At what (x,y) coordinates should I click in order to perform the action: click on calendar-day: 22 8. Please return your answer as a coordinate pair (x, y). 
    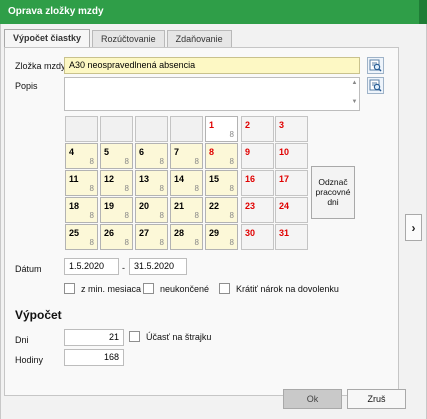
    Looking at the image, I should click on (221, 210).